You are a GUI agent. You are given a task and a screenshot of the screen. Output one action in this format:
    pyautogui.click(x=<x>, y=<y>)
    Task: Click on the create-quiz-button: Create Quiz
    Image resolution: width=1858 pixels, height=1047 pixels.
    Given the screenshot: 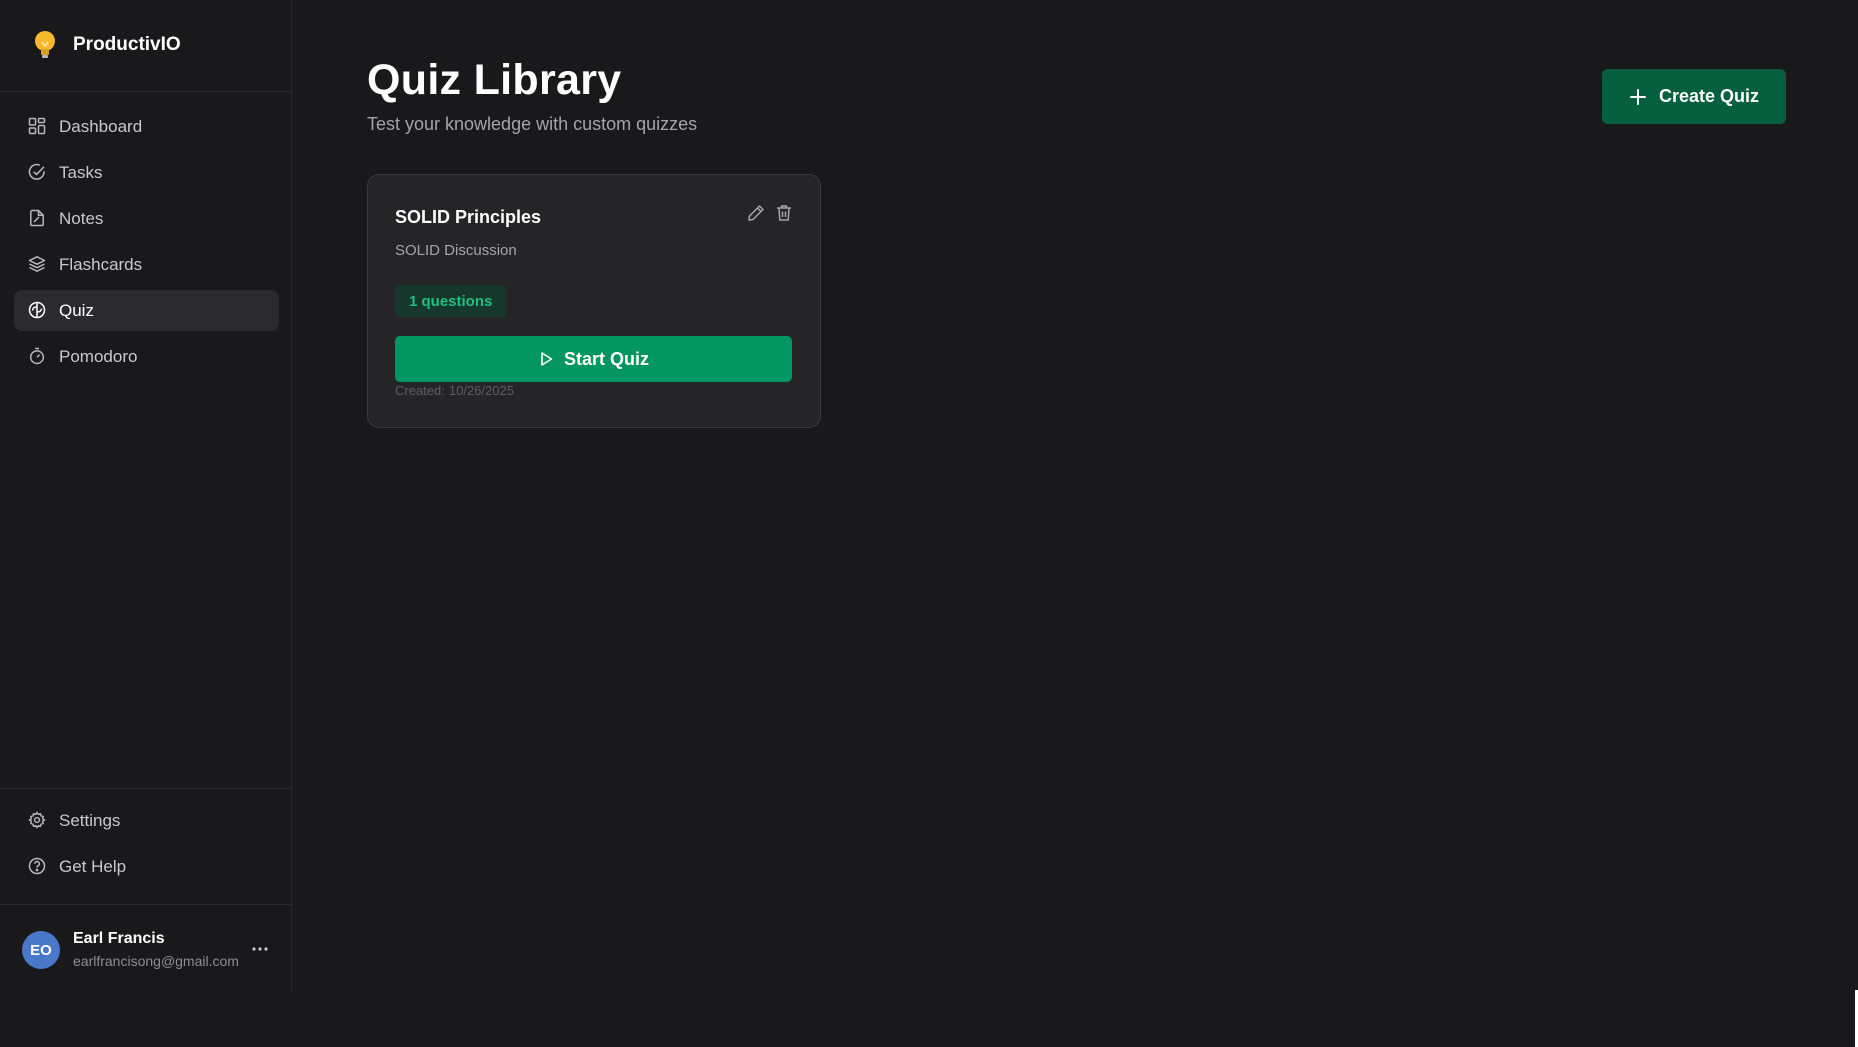 What is the action you would take?
    pyautogui.click(x=1694, y=96)
    